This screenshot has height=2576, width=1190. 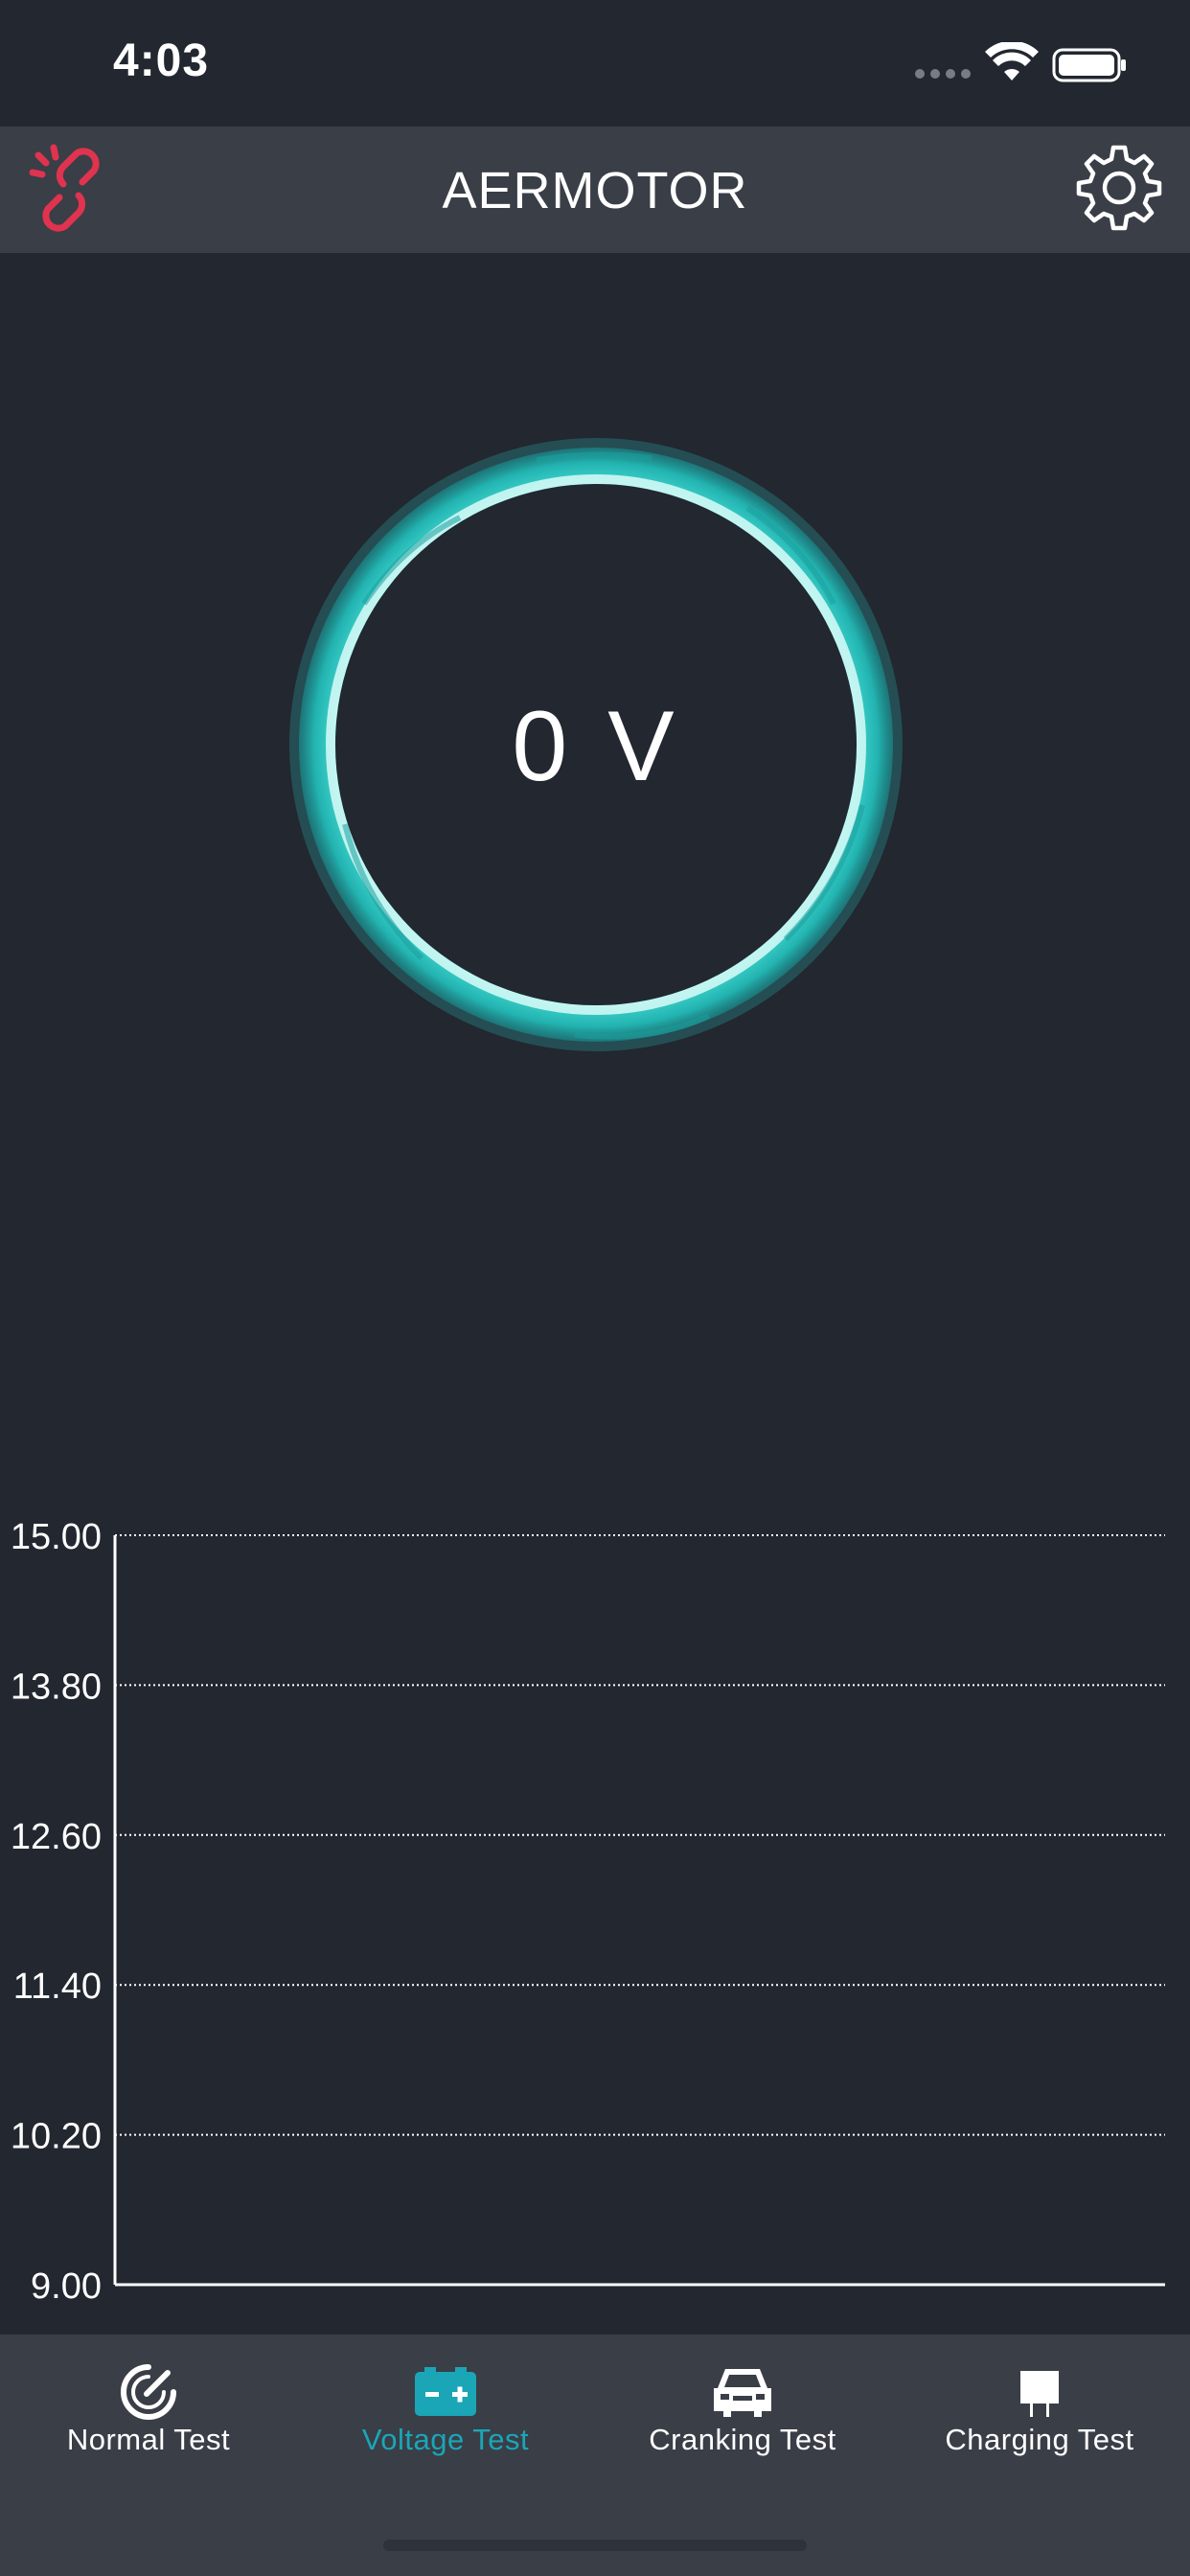 I want to click on settings-gear-icon, so click(x=1119, y=188).